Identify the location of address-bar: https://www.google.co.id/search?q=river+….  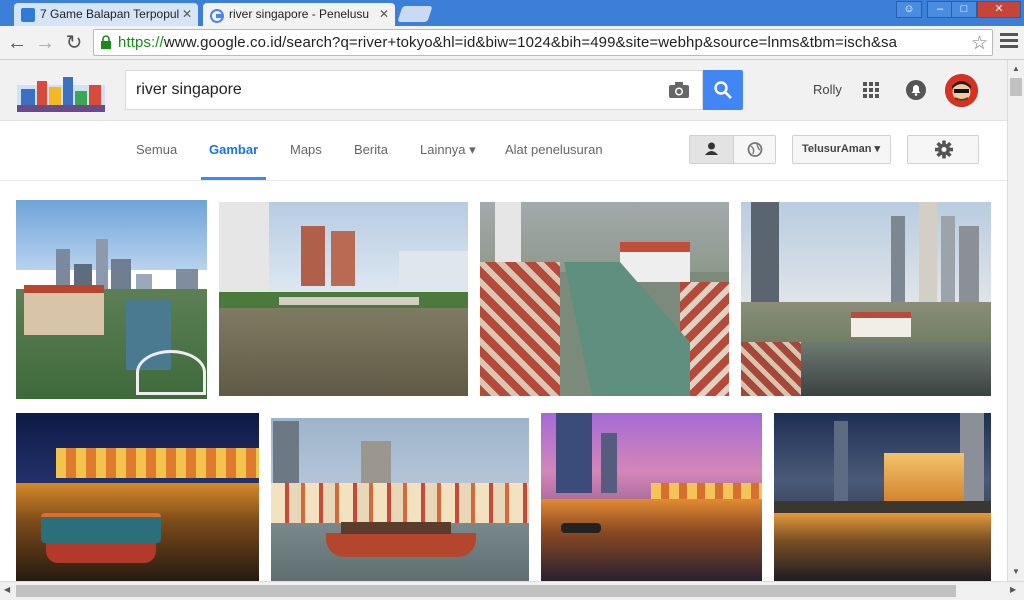
(543, 42).